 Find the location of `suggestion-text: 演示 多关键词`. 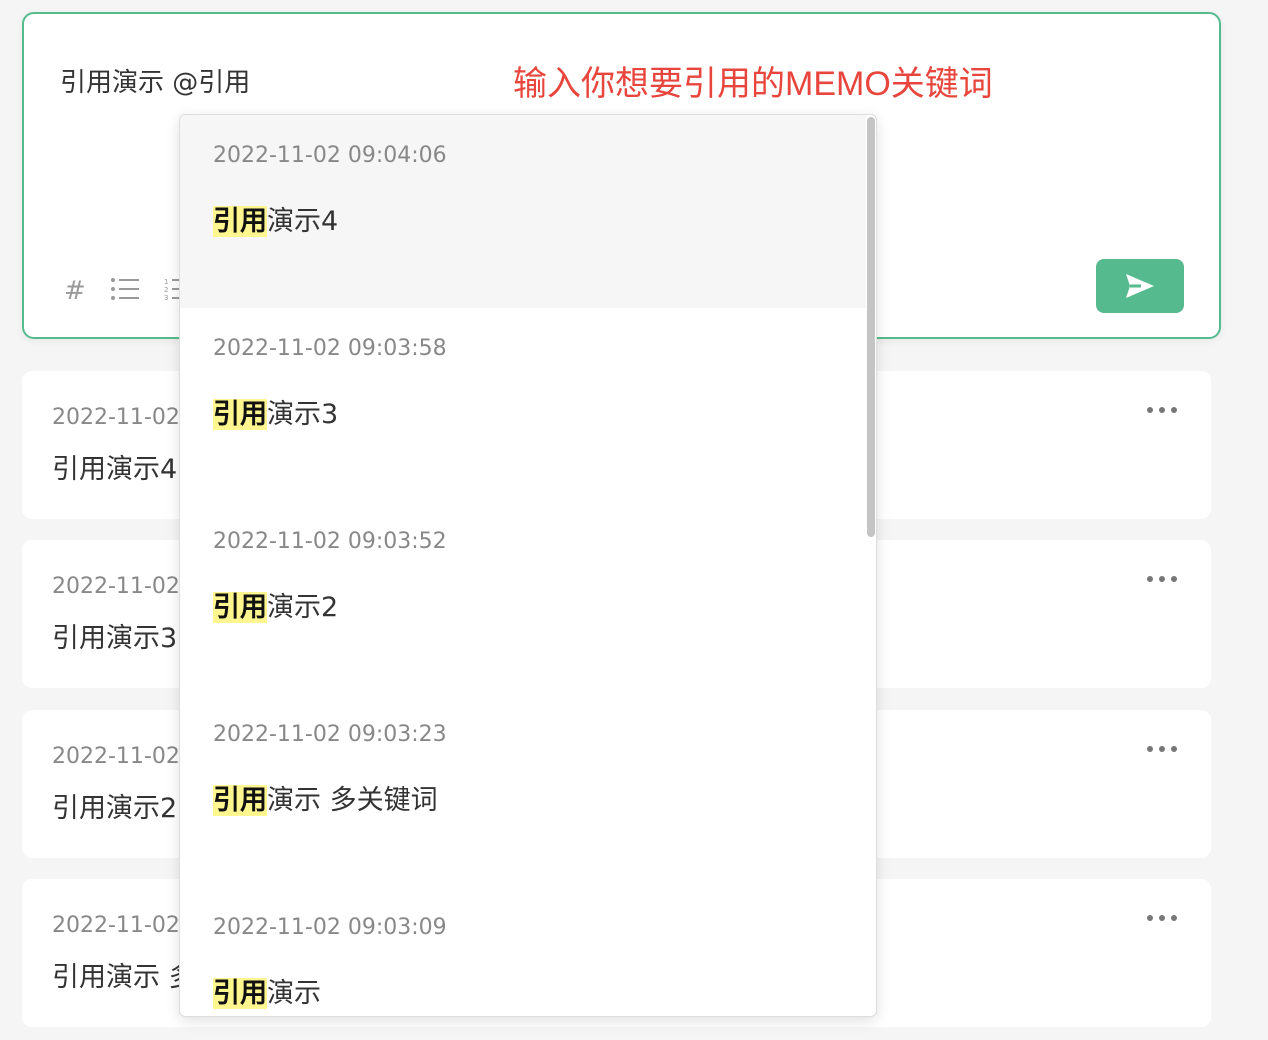

suggestion-text: 演示 多关键词 is located at coordinates (352, 800).